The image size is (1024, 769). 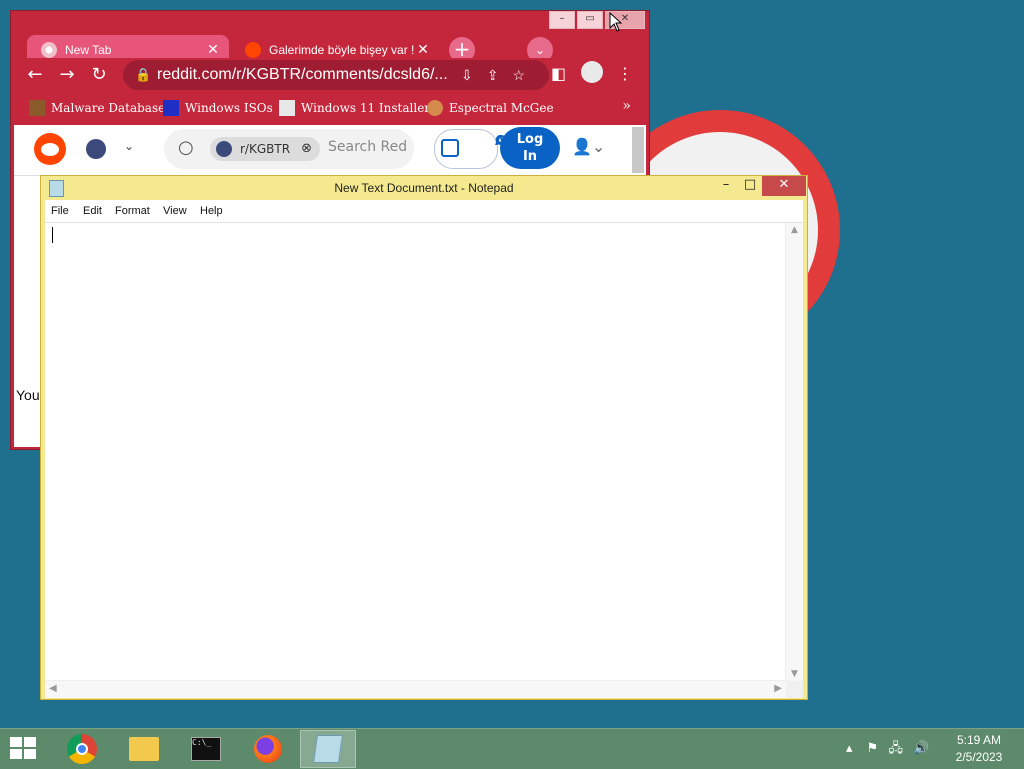 What do you see at coordinates (415, 689) in the screenshot?
I see `horizontal-scrollbar: ◀ ▶` at bounding box center [415, 689].